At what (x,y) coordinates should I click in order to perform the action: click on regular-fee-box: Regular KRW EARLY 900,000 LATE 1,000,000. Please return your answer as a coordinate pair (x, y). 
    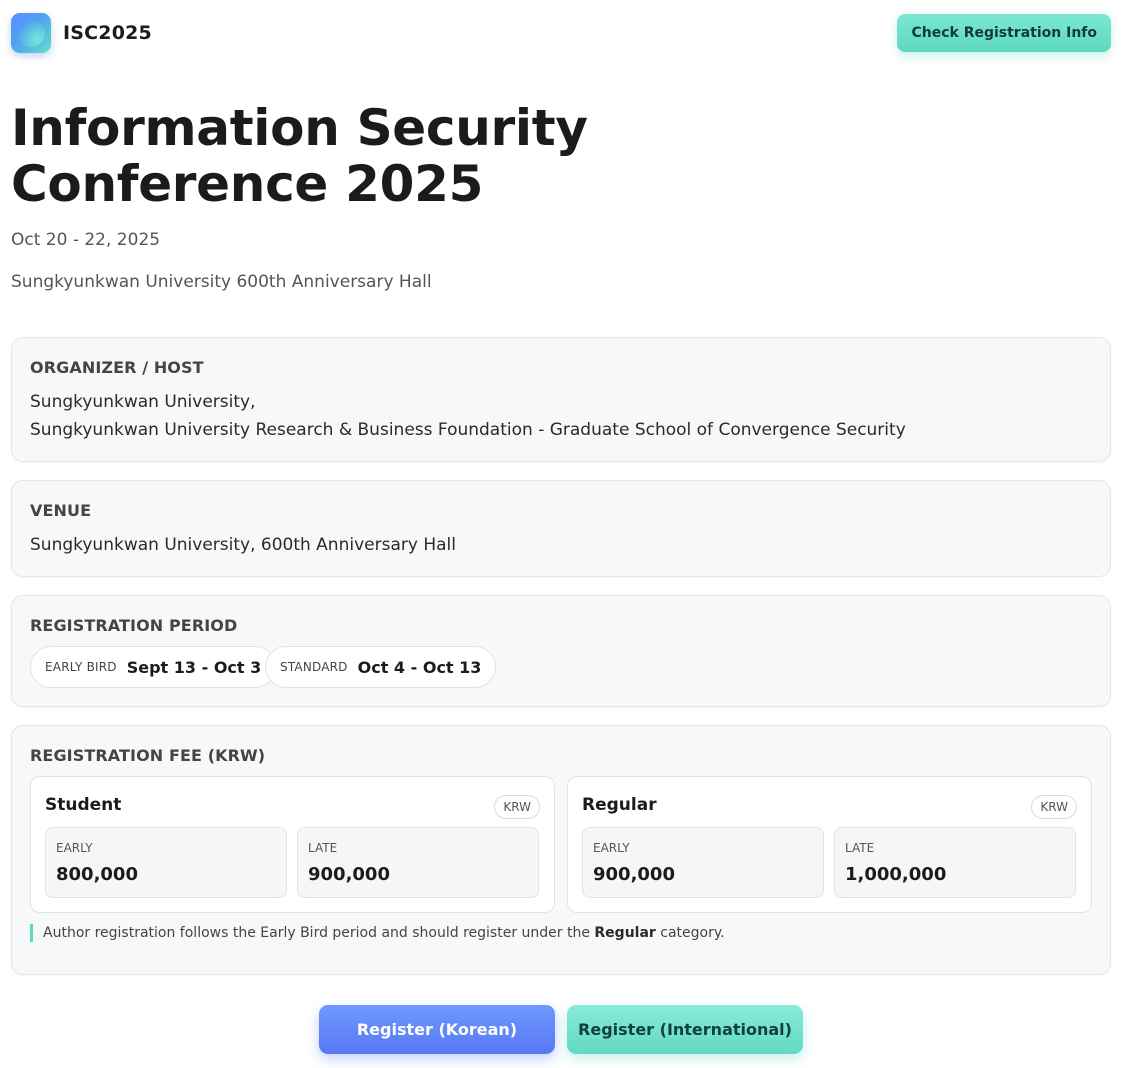
    Looking at the image, I should click on (829, 844).